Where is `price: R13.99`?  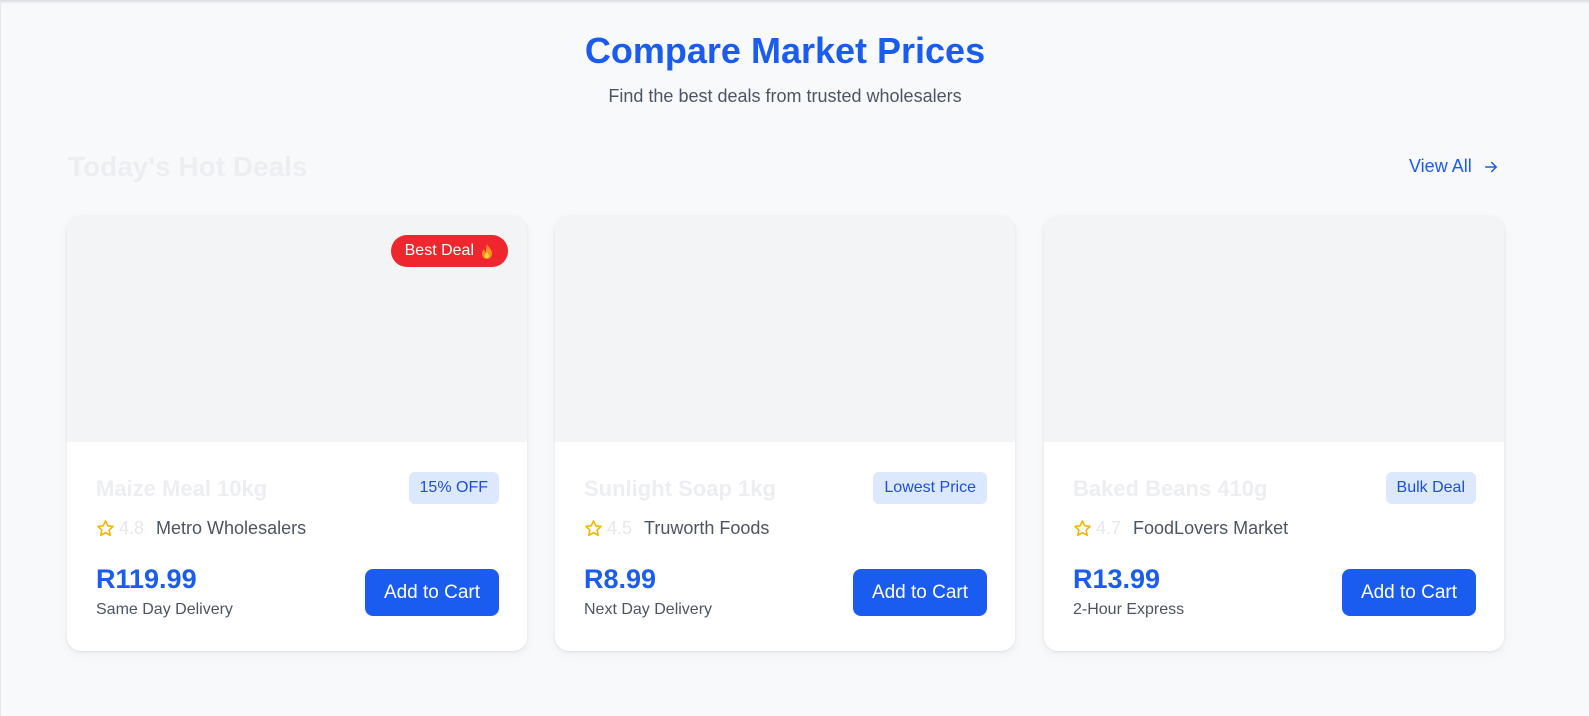
price: R13.99 is located at coordinates (1117, 579).